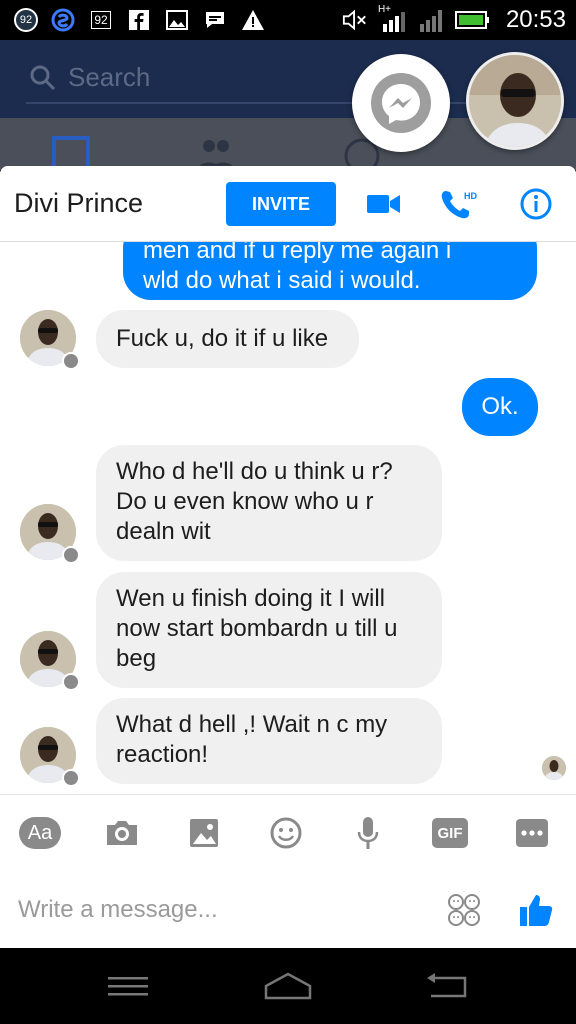 The height and width of the screenshot is (1024, 576). I want to click on friends-tab-icon, so click(216, 153).